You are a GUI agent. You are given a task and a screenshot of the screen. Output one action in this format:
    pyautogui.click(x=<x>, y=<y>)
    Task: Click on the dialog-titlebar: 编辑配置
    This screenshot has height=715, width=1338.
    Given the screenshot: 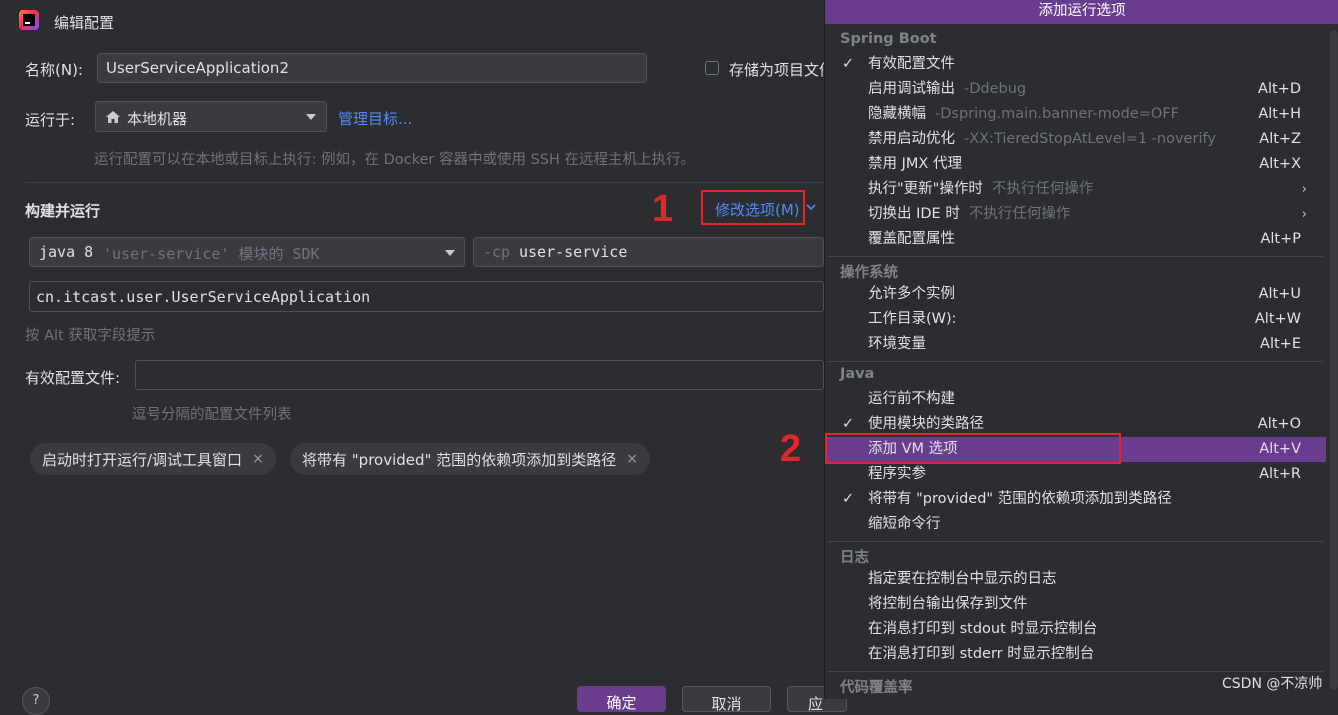 What is the action you would take?
    pyautogui.click(x=412, y=21)
    